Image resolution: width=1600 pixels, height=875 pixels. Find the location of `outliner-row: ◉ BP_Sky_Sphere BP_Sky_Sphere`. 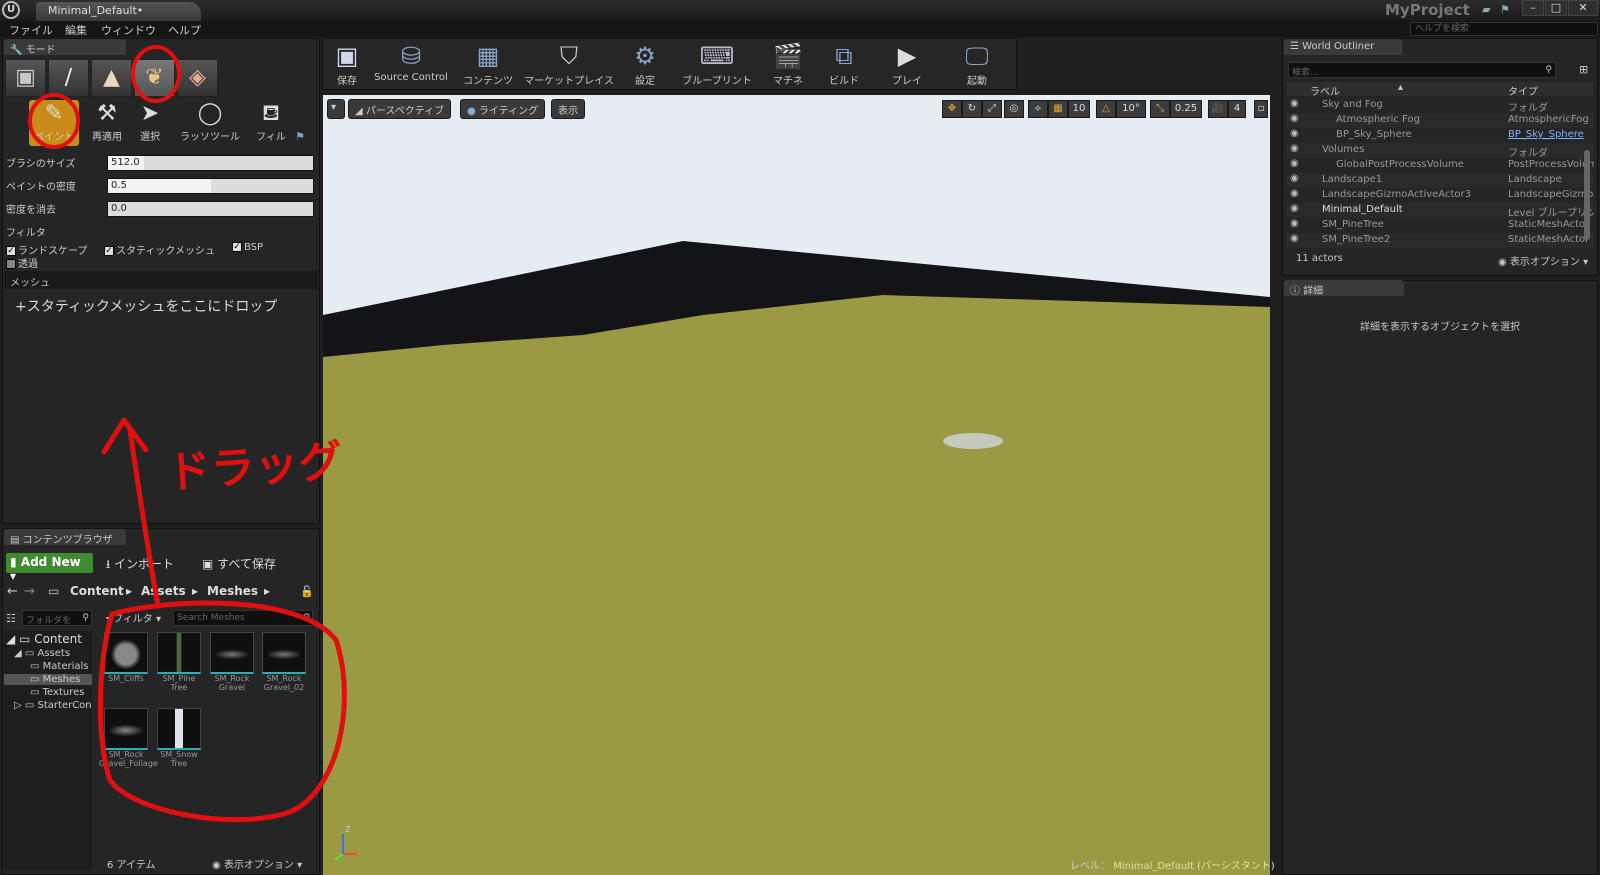

outliner-row: ◉ BP_Sky_Sphere BP_Sky_Sphere is located at coordinates (1440, 135).